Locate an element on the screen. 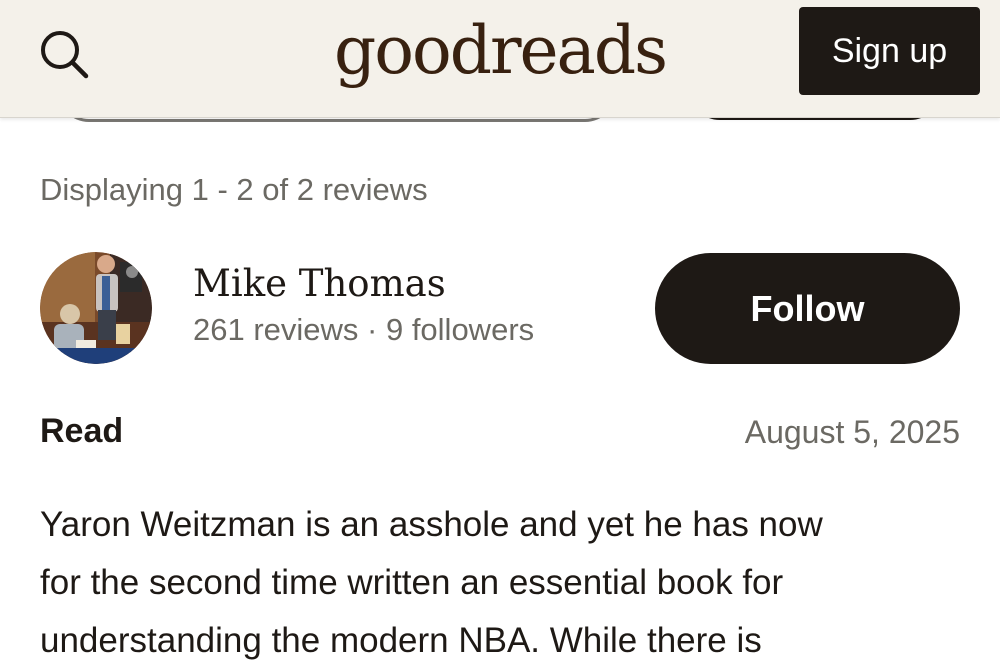 The width and height of the screenshot is (1000, 672). follow-button: Follow is located at coordinates (807, 308).